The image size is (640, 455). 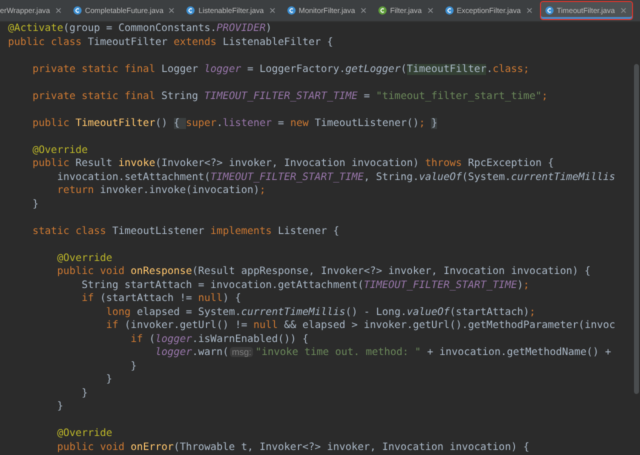 What do you see at coordinates (140, 29) in the screenshot?
I see `code-line: @Activate(group = CommonConstants.PROVIDER)` at bounding box center [140, 29].